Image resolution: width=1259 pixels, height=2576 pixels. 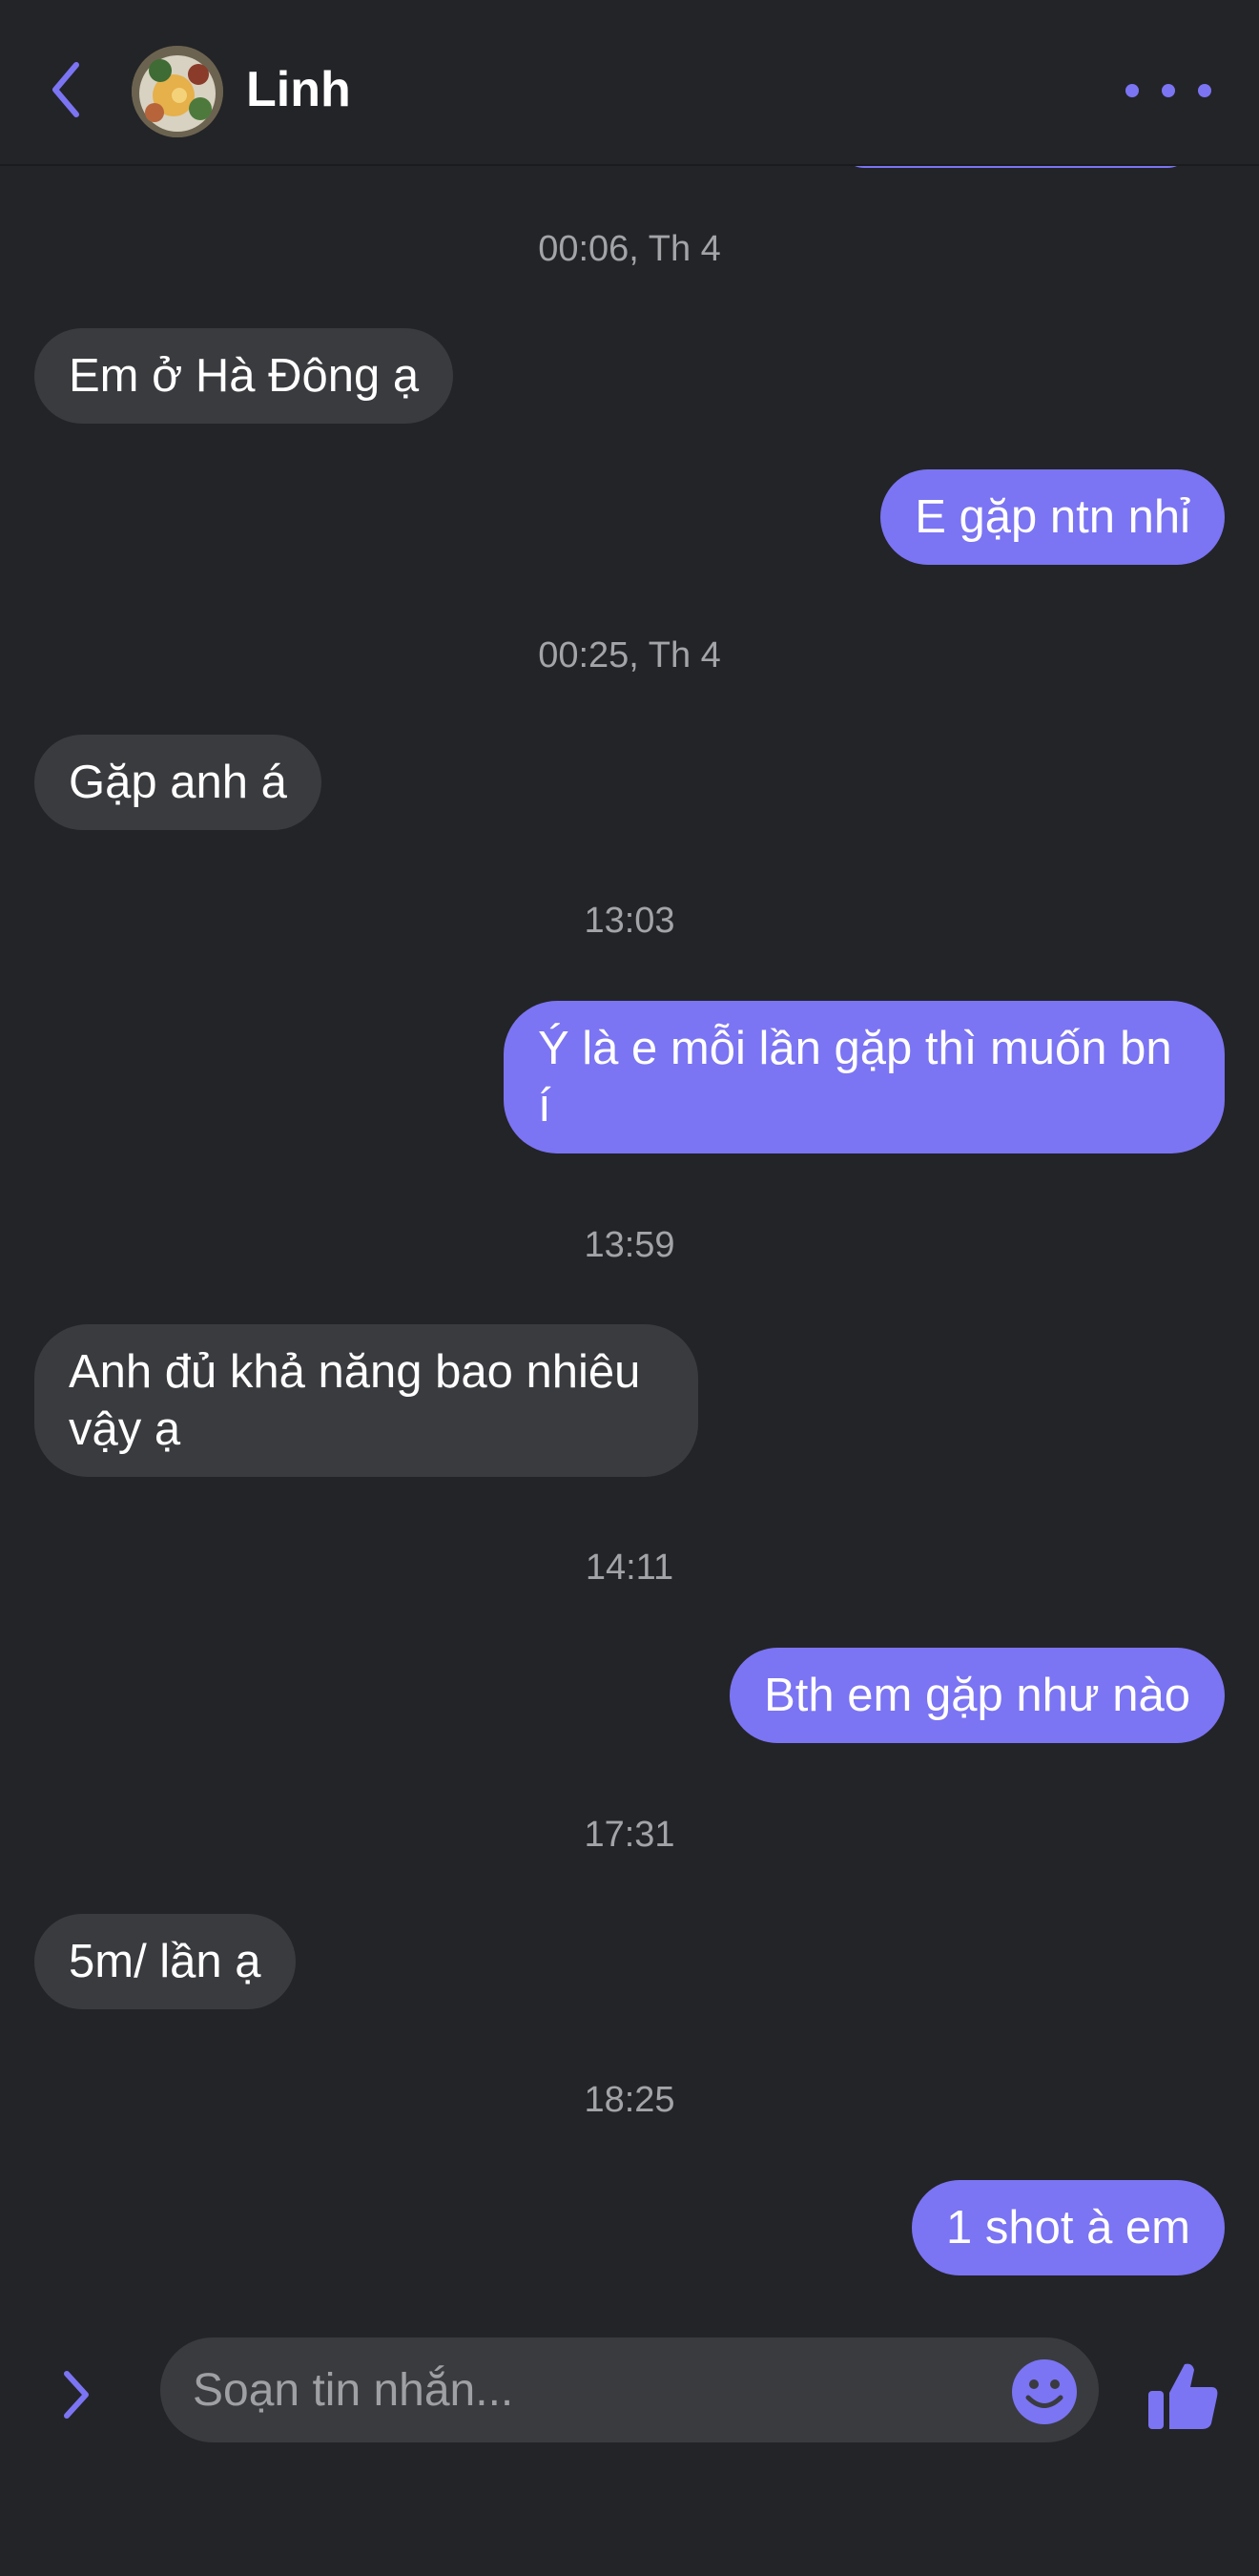 I want to click on timestamp: 13:03, so click(x=629, y=921).